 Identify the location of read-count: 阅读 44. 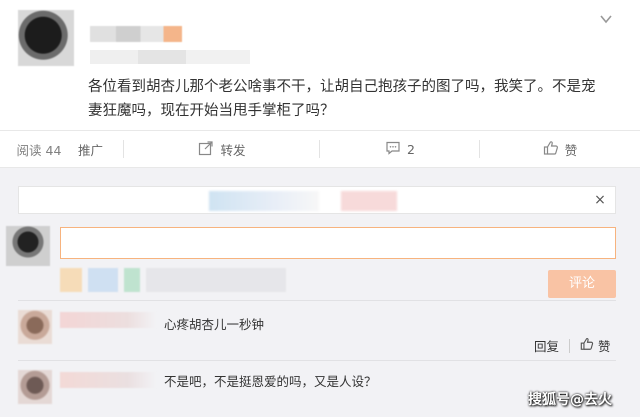
(39, 149).